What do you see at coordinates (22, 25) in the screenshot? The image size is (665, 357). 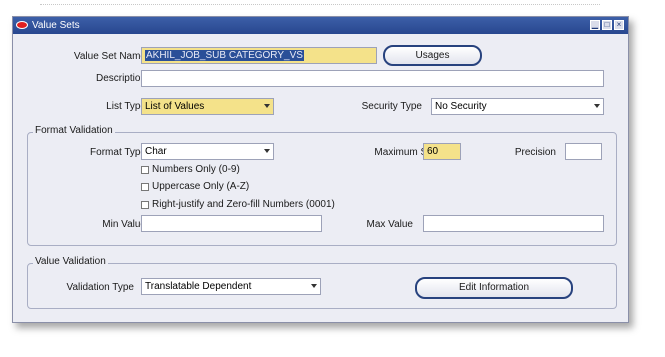 I see `oracle-logo-icon` at bounding box center [22, 25].